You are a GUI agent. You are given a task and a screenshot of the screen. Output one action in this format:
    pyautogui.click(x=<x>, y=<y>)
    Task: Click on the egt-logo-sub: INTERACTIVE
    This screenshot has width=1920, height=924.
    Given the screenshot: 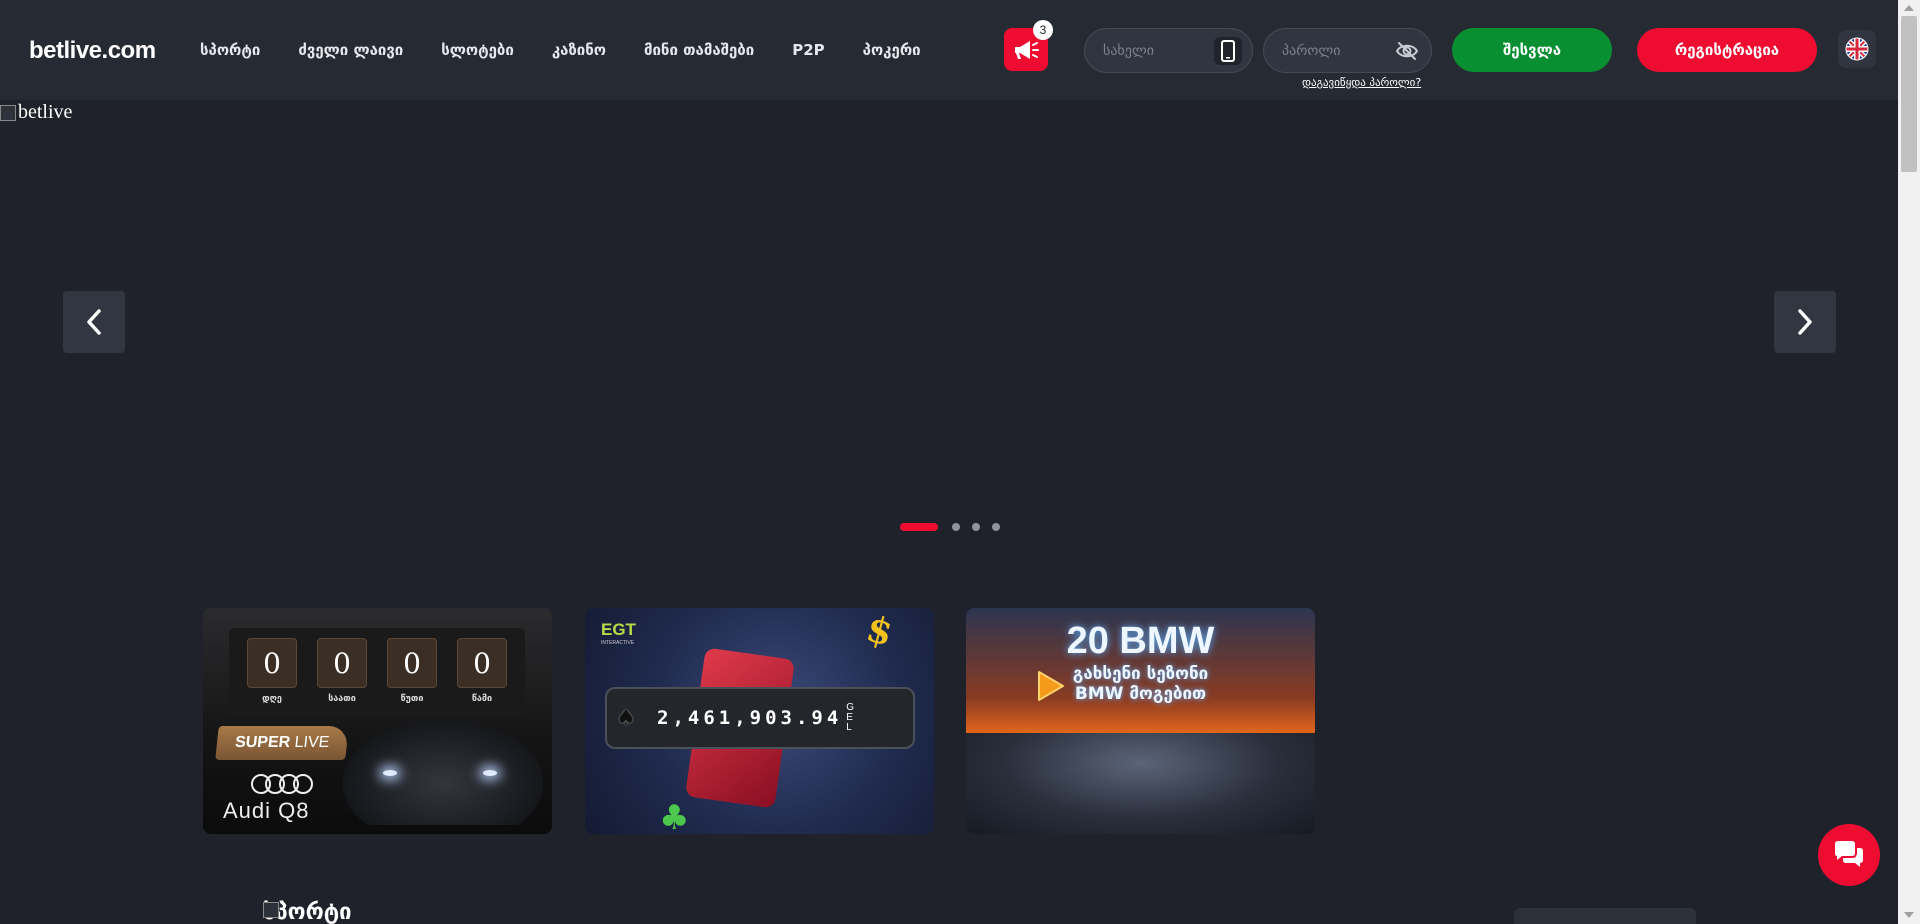 What is the action you would take?
    pyautogui.click(x=618, y=643)
    